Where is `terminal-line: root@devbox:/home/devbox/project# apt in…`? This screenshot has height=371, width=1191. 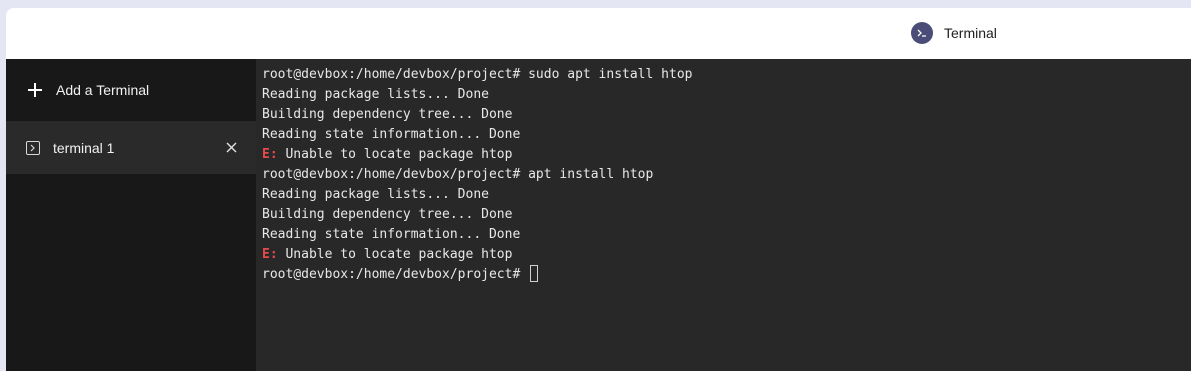
terminal-line: root@devbox:/home/devbox/project# apt in… is located at coordinates (458, 174).